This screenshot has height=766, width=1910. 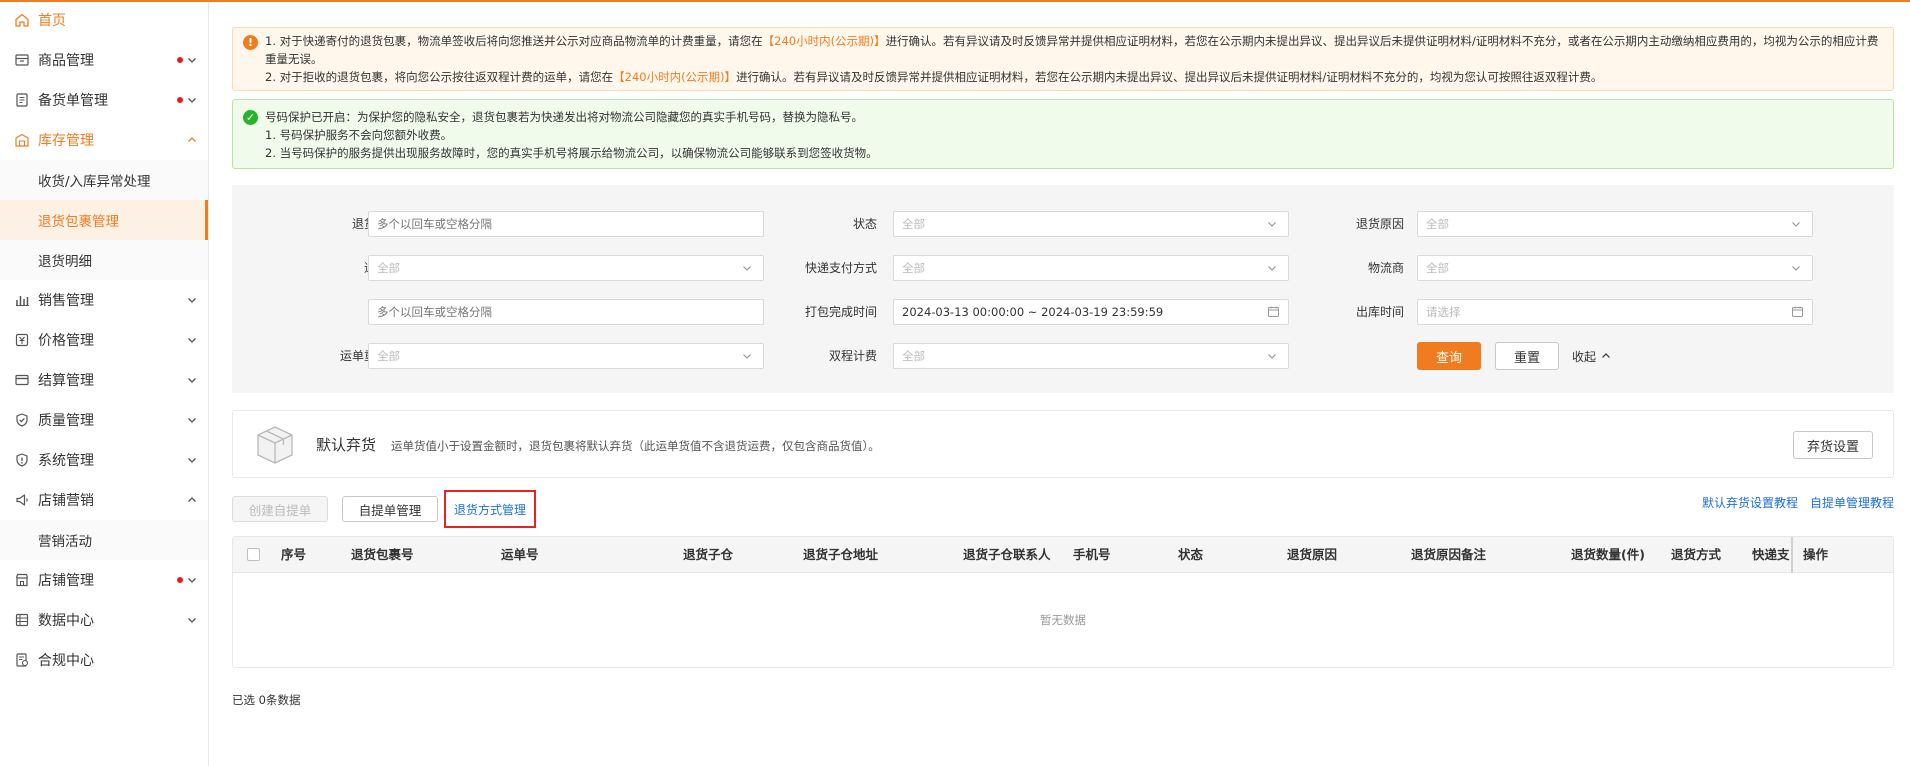 What do you see at coordinates (1852, 502) in the screenshot?
I see `pickup-management-tutorial-link: 自提单管理教程` at bounding box center [1852, 502].